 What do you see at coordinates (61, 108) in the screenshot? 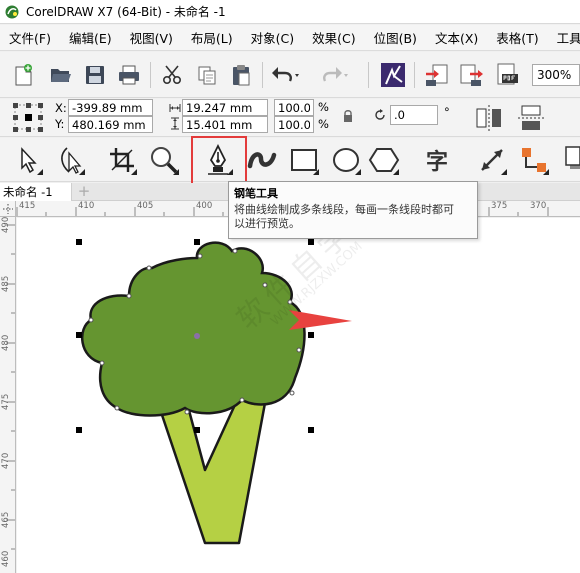
I see `x-label: X:` at bounding box center [61, 108].